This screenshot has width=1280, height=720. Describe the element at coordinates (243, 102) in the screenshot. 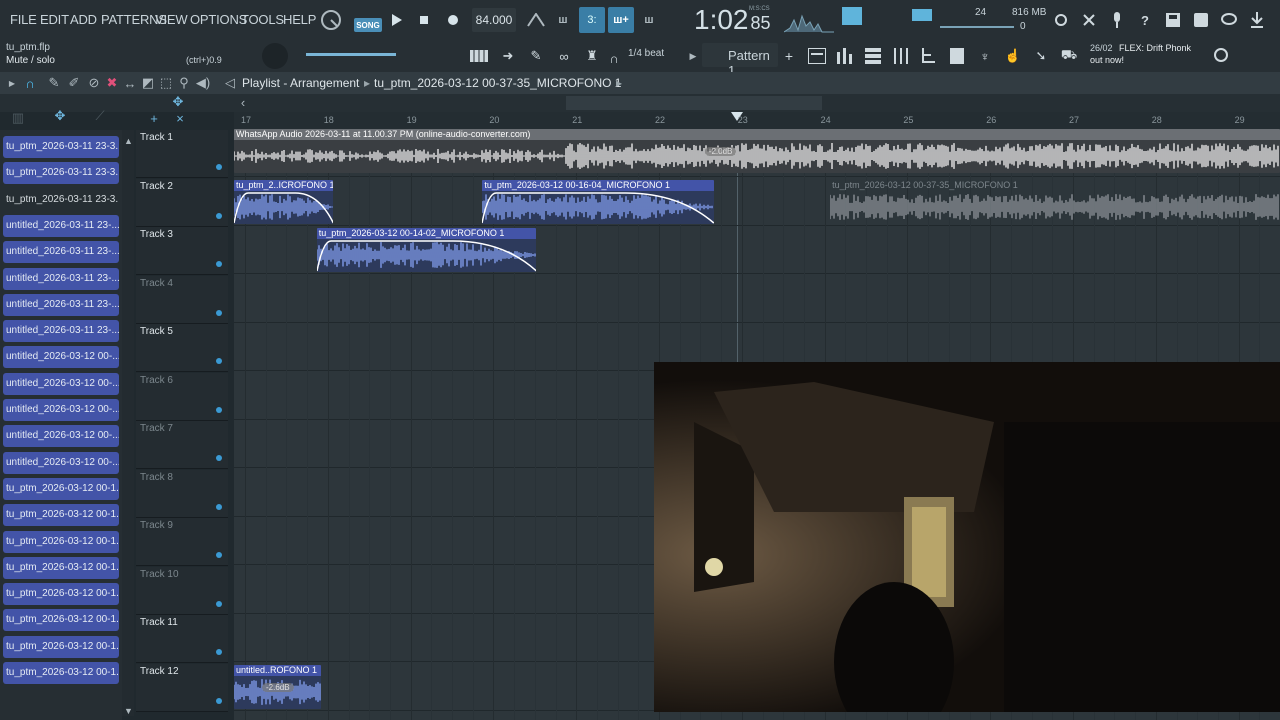

I see `scroll-left-icon: ‹` at that location.